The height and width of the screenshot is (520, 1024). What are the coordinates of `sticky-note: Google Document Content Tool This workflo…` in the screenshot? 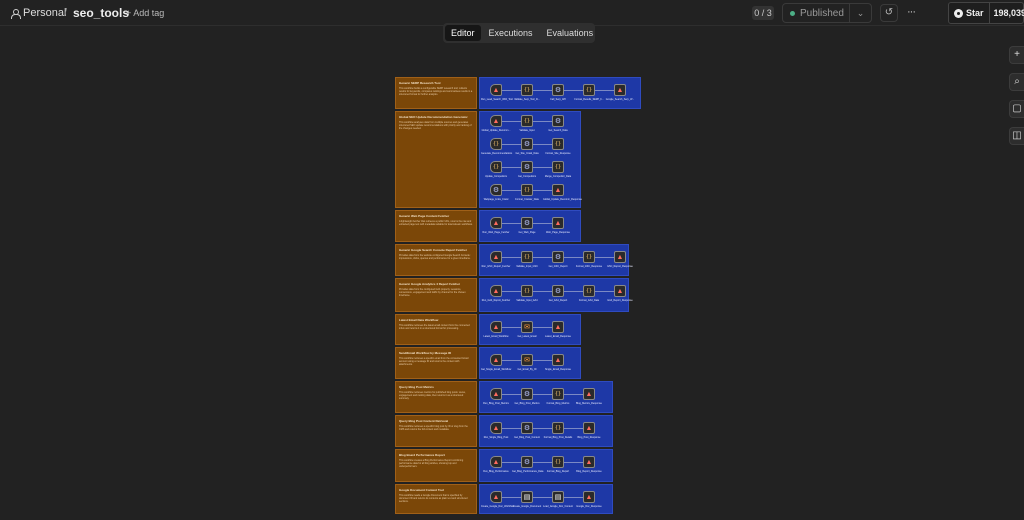 It's located at (436, 499).